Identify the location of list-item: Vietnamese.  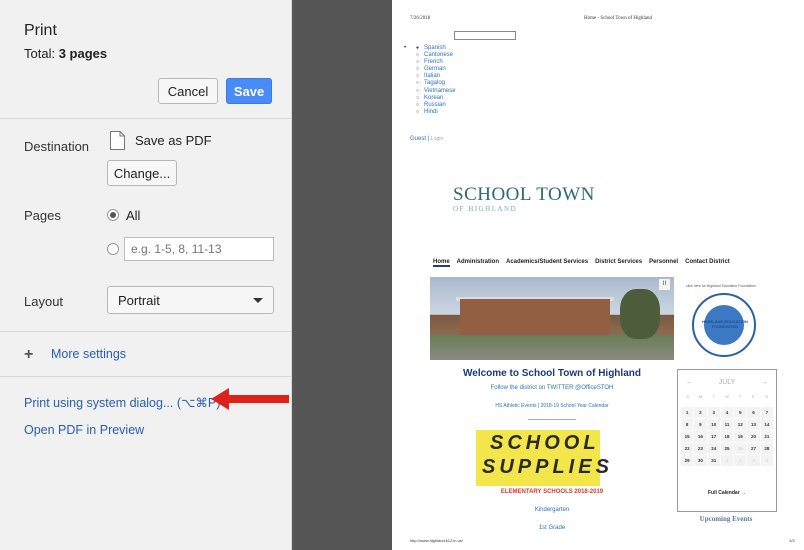
(436, 91).